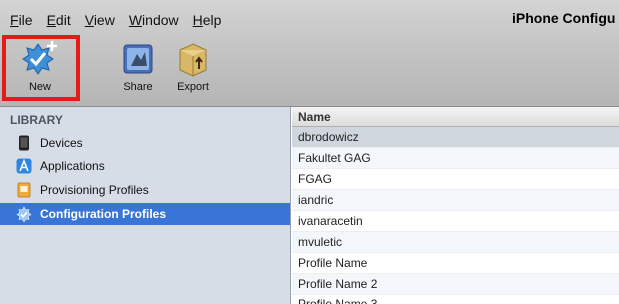 This screenshot has width=619, height=304. What do you see at coordinates (455, 263) in the screenshot?
I see `list-item: Profile Name` at bounding box center [455, 263].